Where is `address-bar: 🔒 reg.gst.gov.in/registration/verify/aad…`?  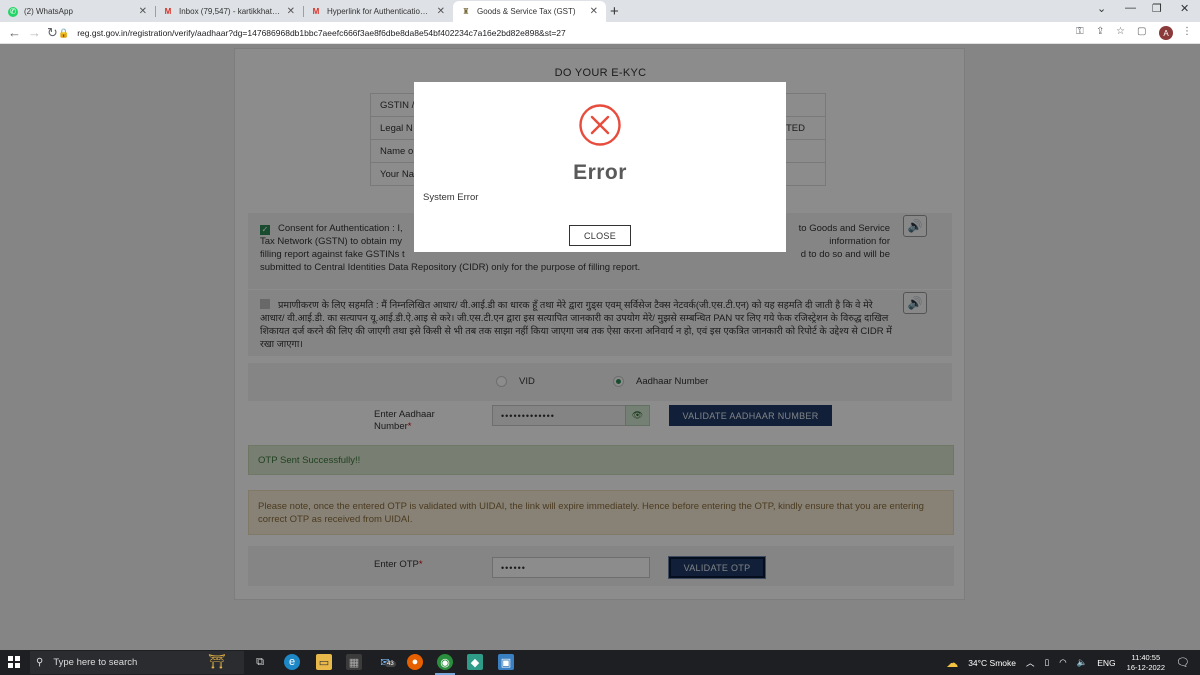
address-bar: 🔒 reg.gst.gov.in/registration/verify/aad… is located at coordinates (598, 33).